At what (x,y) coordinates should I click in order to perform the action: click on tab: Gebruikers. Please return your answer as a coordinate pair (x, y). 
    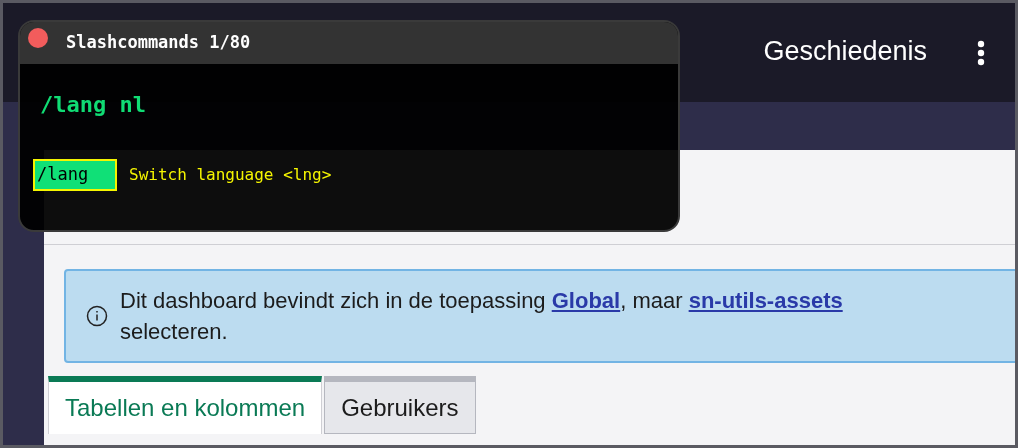
    Looking at the image, I should click on (400, 405).